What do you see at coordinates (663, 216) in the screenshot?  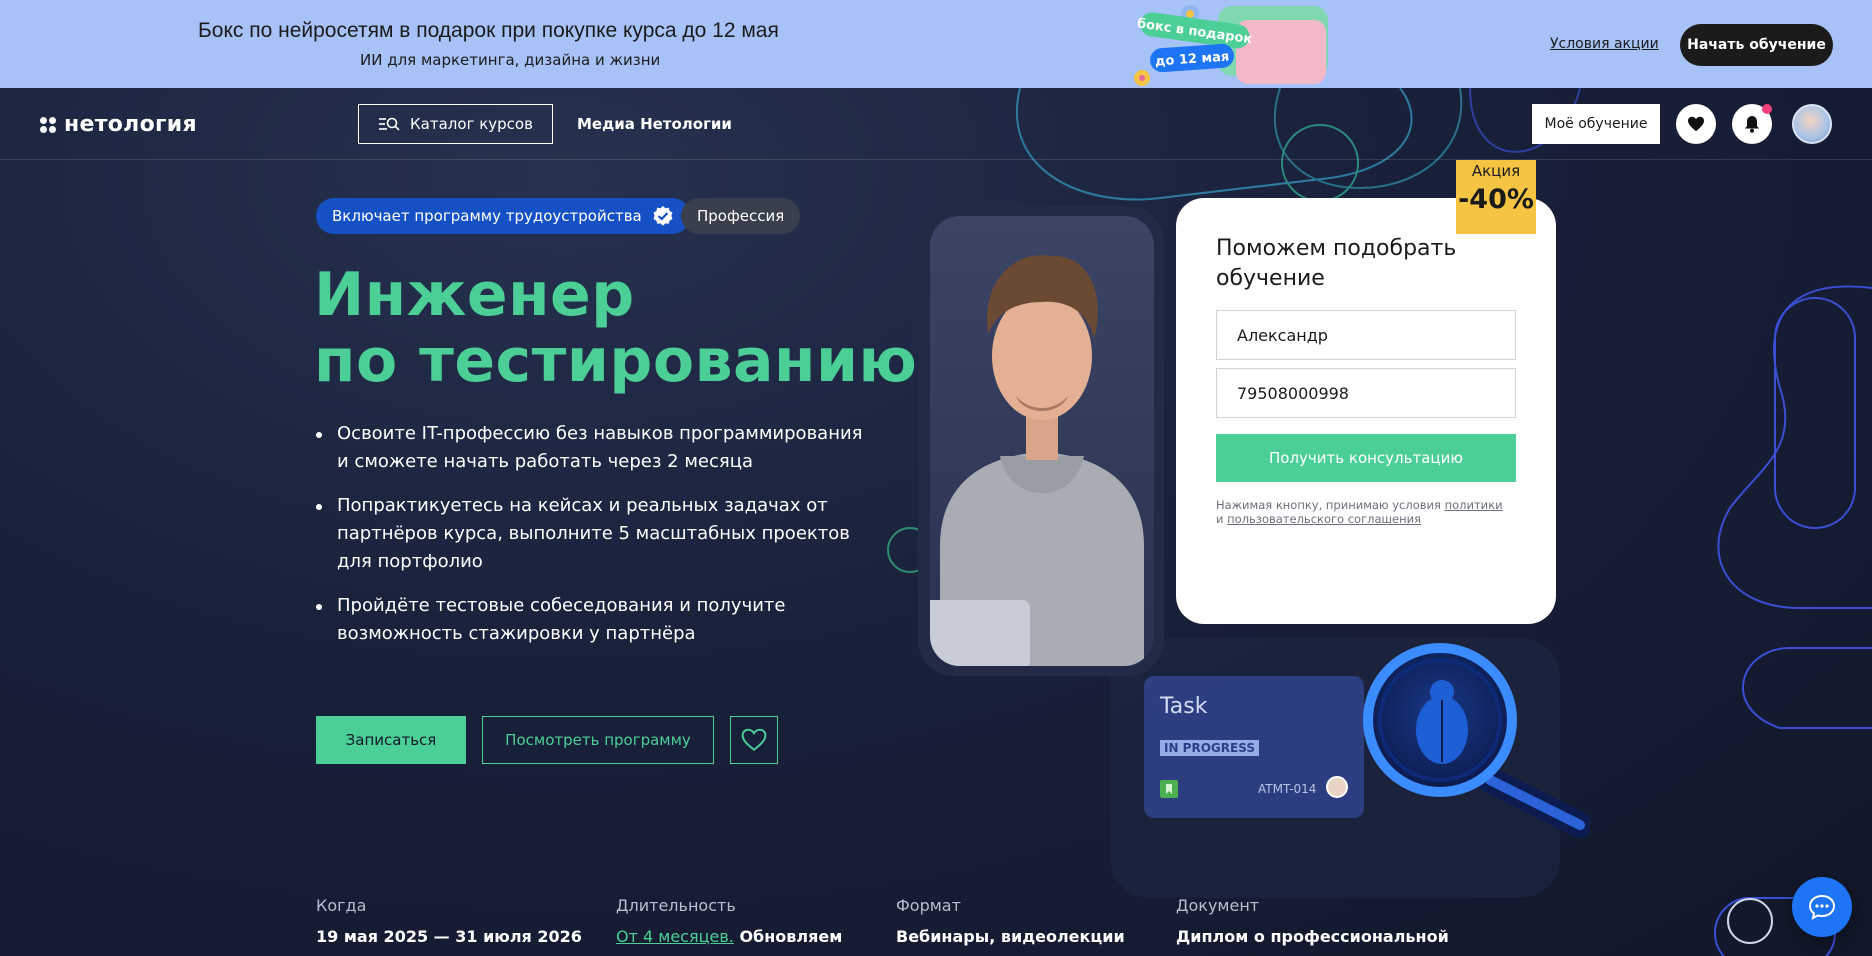 I see `verified-check-icon` at bounding box center [663, 216].